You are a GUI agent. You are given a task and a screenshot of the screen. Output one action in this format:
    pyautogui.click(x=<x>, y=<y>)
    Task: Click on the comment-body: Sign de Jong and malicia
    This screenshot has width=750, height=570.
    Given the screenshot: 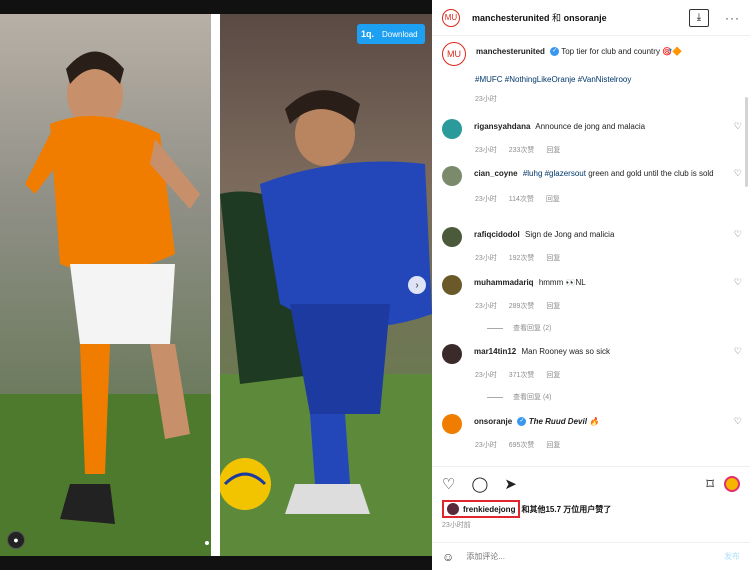 What is the action you would take?
    pyautogui.click(x=570, y=234)
    